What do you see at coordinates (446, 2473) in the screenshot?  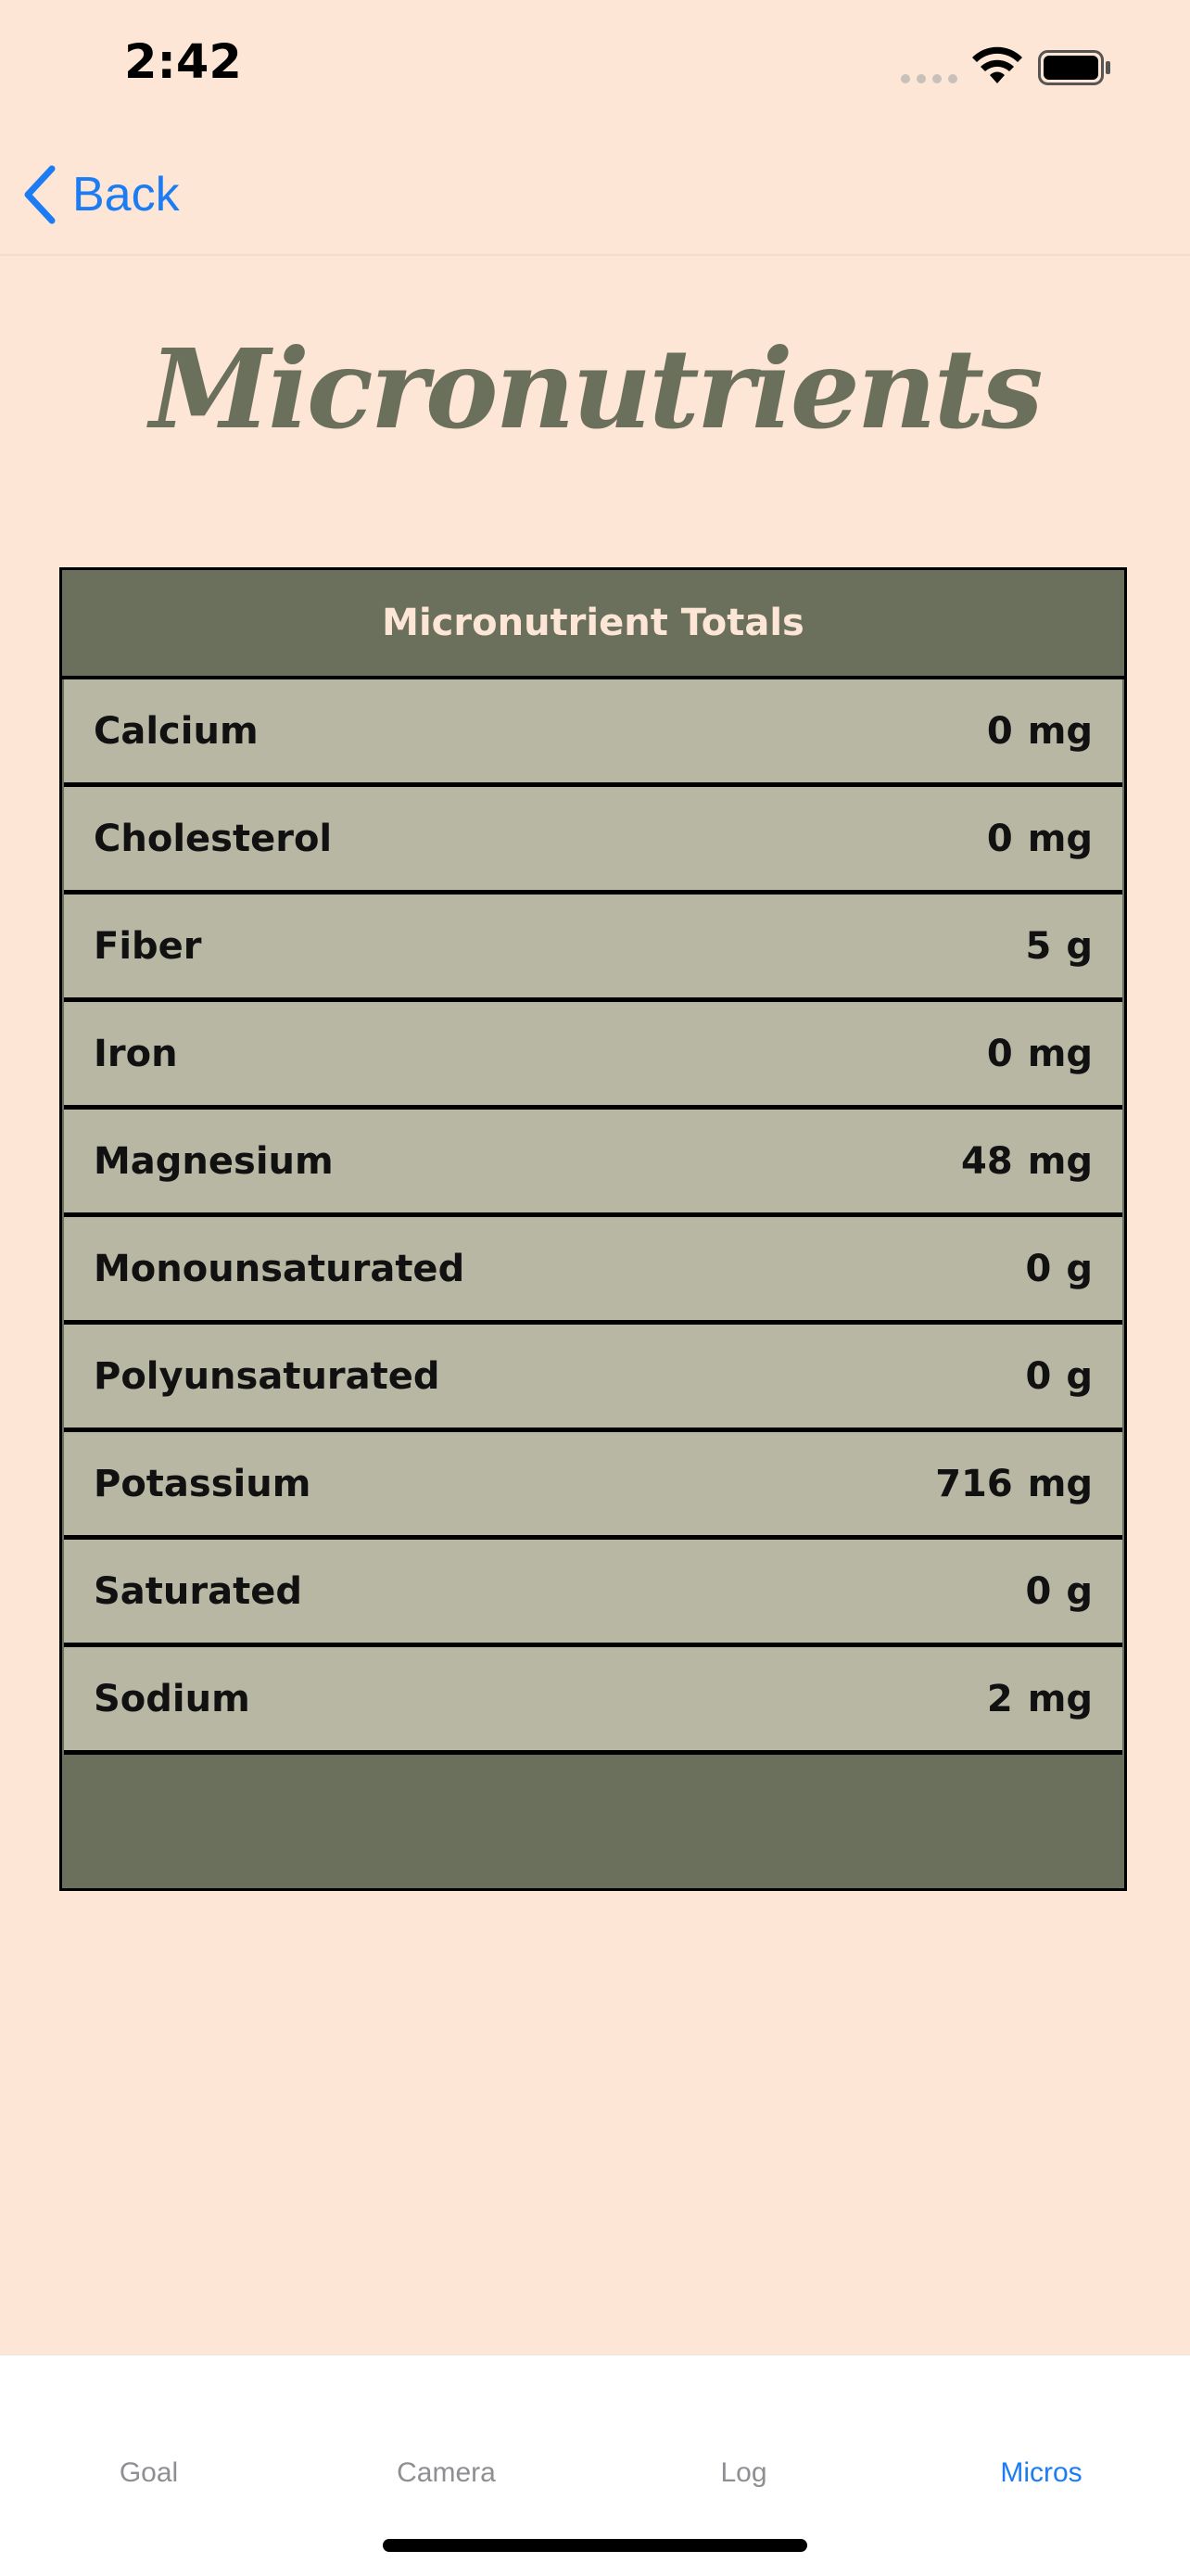 I see `tab-camera: Camera` at bounding box center [446, 2473].